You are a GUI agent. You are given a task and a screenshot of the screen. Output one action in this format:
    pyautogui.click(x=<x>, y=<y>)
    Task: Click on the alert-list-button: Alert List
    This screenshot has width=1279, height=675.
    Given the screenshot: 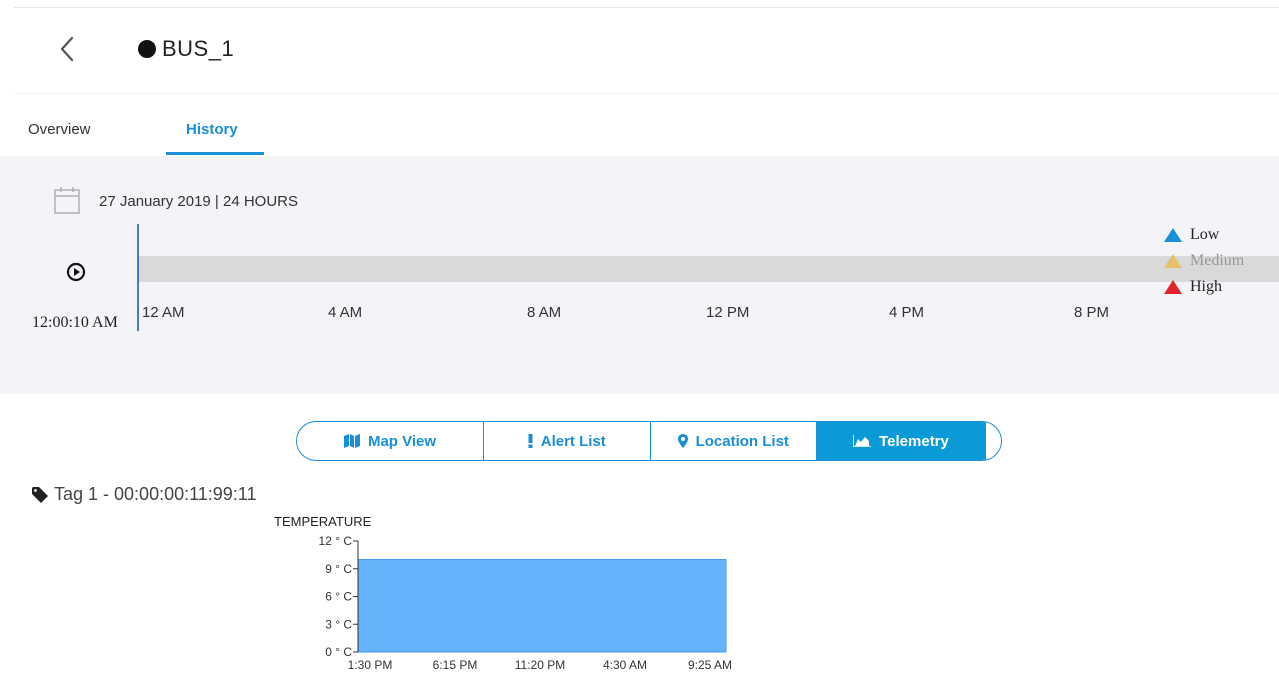 What is the action you would take?
    pyautogui.click(x=567, y=441)
    